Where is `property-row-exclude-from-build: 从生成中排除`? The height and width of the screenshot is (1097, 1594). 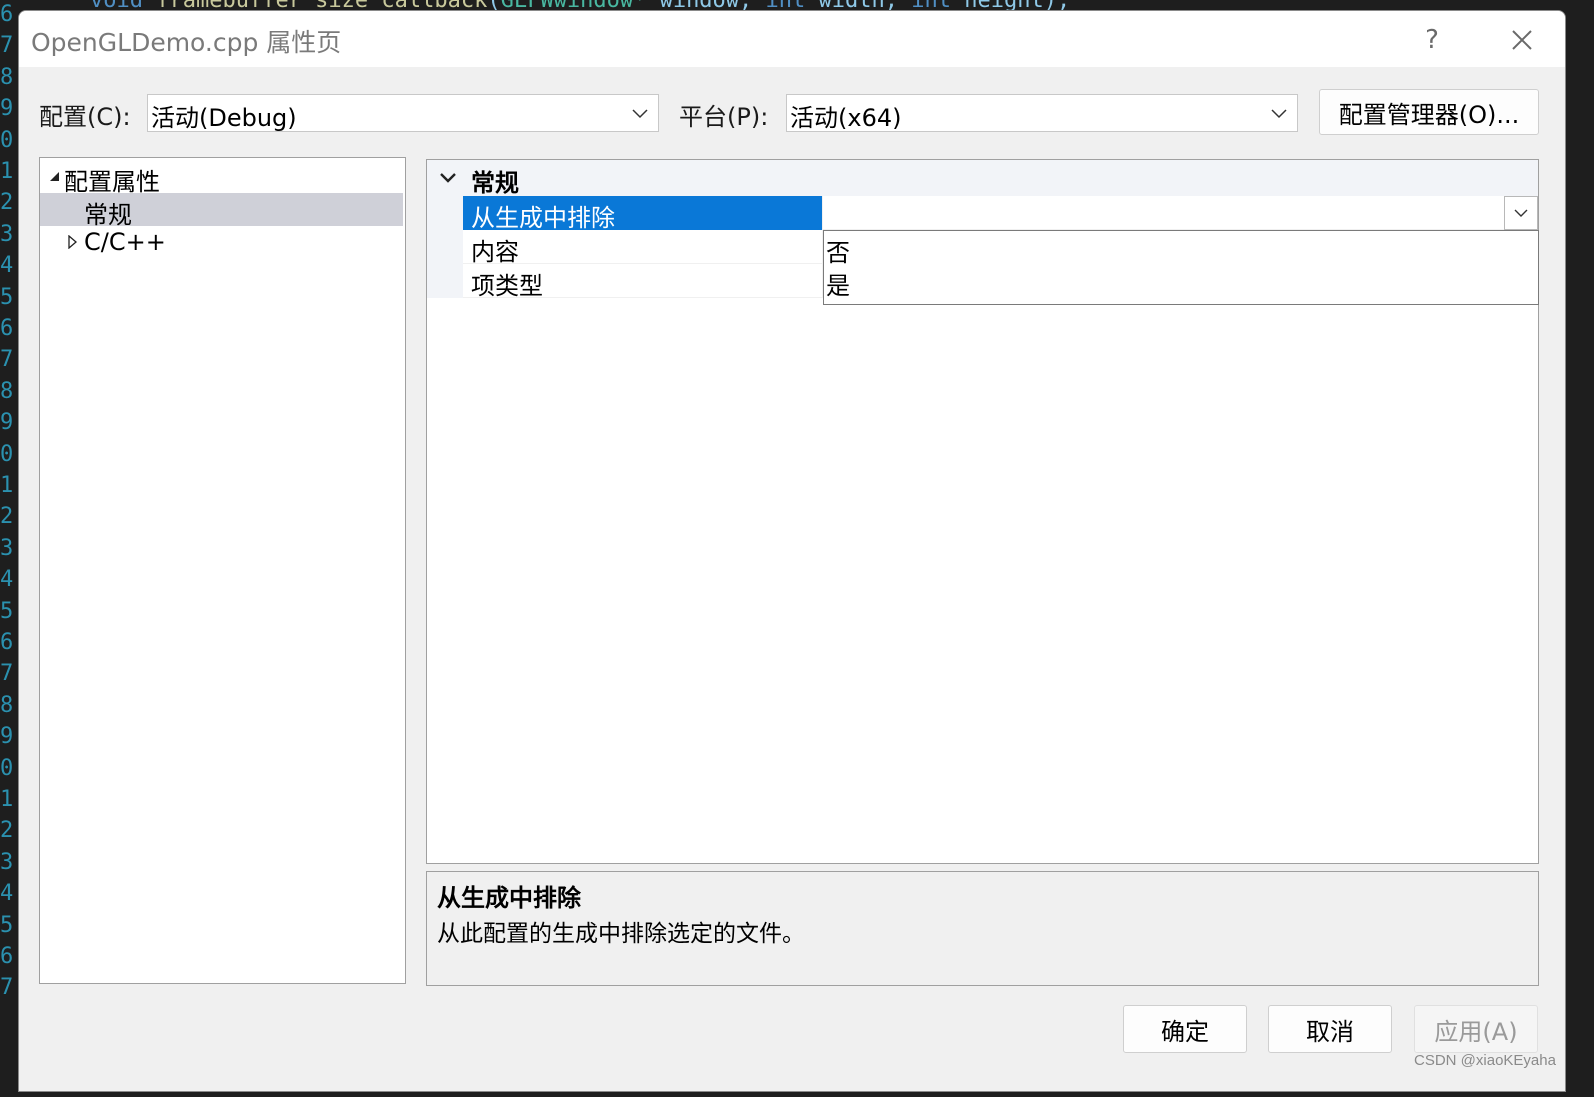 property-row-exclude-from-build: 从生成中排除 is located at coordinates (982, 214).